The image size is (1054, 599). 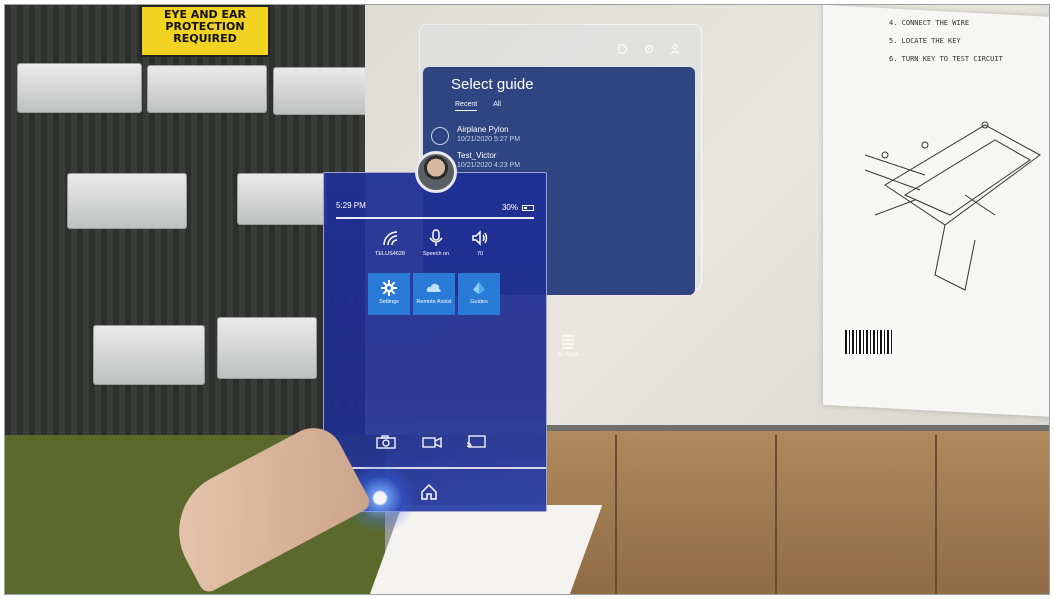 What do you see at coordinates (953, 206) in the screenshot?
I see `technical-drawing` at bounding box center [953, 206].